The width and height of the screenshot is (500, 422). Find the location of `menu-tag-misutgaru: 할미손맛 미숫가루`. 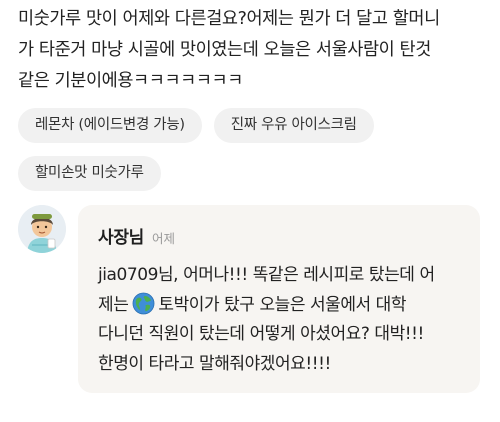

menu-tag-misutgaru: 할미손맛 미숫가루 is located at coordinates (89, 173).